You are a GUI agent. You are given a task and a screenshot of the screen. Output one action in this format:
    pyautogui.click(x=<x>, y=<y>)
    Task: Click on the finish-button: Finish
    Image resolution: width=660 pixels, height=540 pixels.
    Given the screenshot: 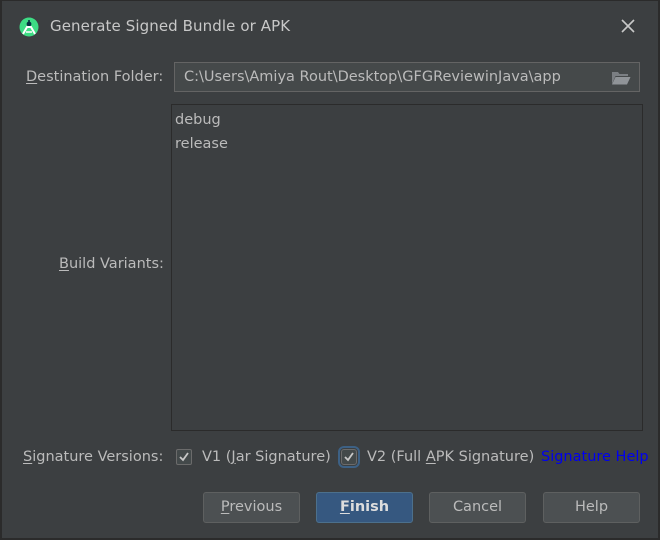 What is the action you would take?
    pyautogui.click(x=364, y=507)
    